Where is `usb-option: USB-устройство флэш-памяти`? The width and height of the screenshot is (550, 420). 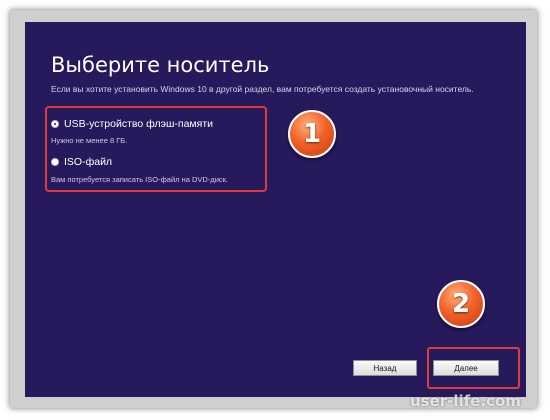 usb-option: USB-устройство флэш-памяти is located at coordinates (132, 124).